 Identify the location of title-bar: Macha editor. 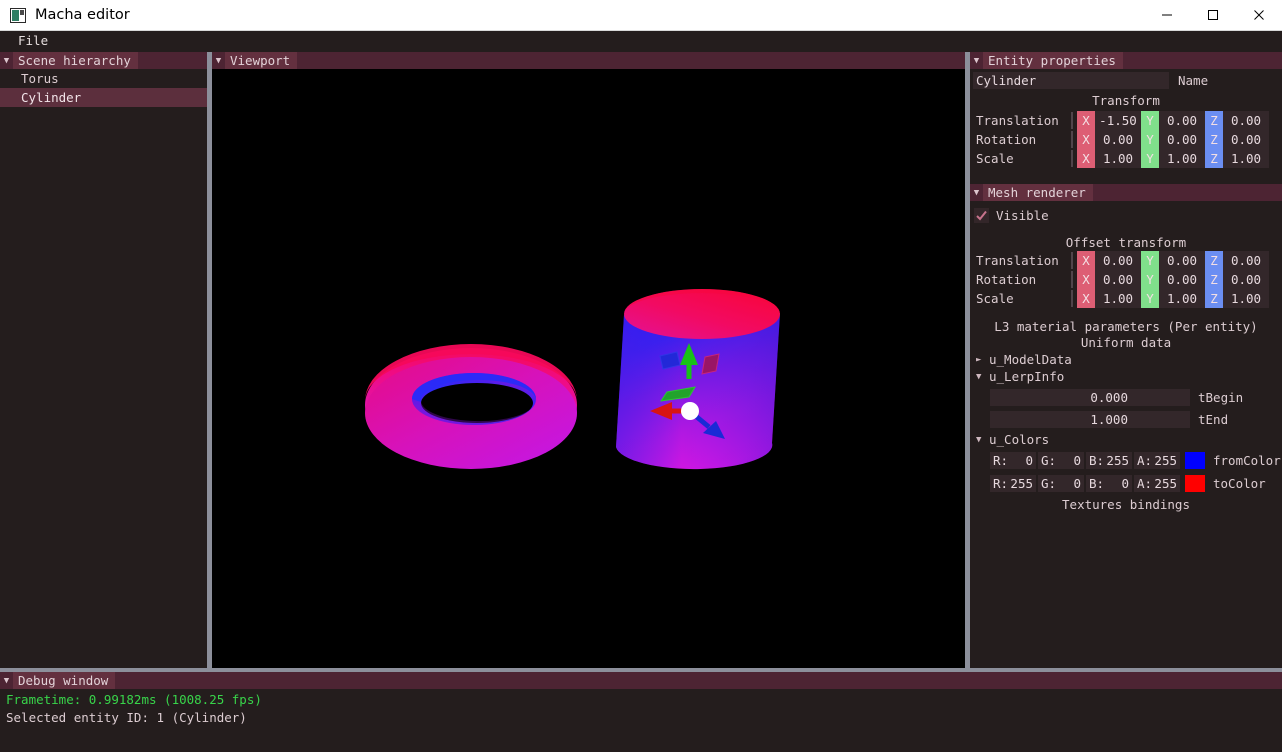
(641, 15).